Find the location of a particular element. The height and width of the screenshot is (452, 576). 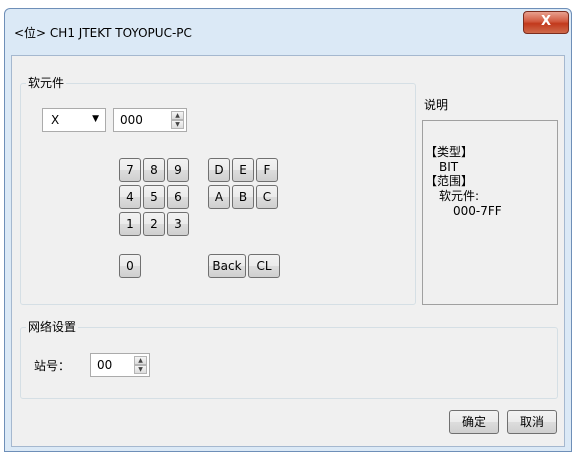

device-address-spinner: 000 ▲ ▼ is located at coordinates (150, 120).